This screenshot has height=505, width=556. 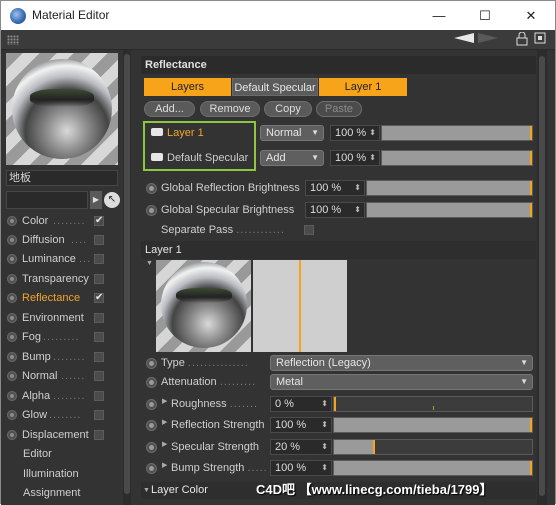 What do you see at coordinates (62, 178) in the screenshot?
I see `material-name-field: 地板` at bounding box center [62, 178].